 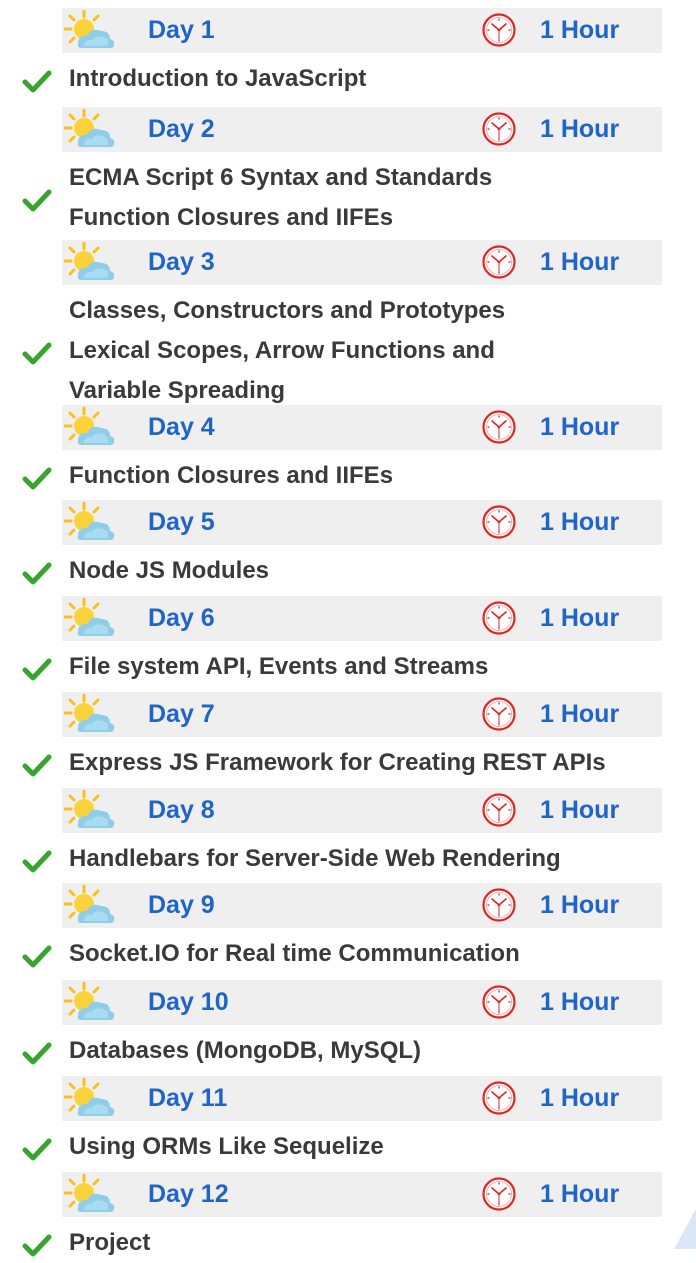 I want to click on topic-line: Classes, Constructors and Prototypes, so click(x=287, y=310).